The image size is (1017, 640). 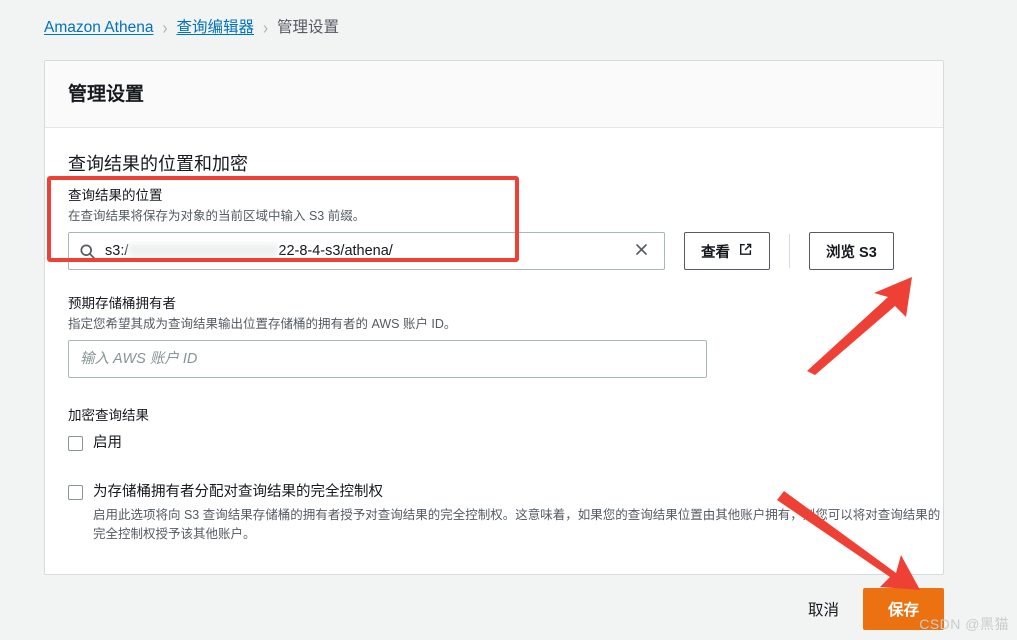 What do you see at coordinates (494, 443) in the screenshot?
I see `encrypt-enable-row: 启用` at bounding box center [494, 443].